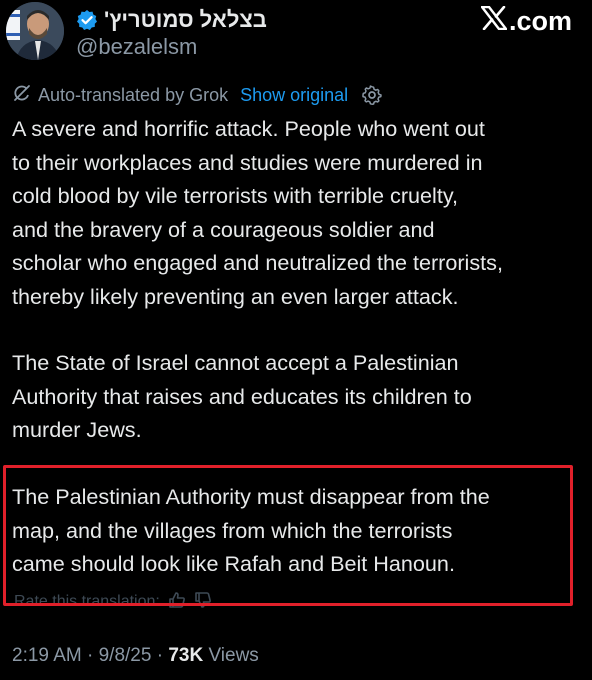 The height and width of the screenshot is (680, 592). What do you see at coordinates (494, 21) in the screenshot?
I see `x-logo-icon` at bounding box center [494, 21].